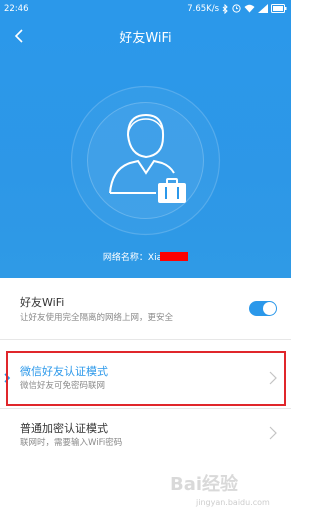 The width and height of the screenshot is (320, 518). Describe the element at coordinates (64, 428) in the screenshot. I see `setting-title: 普通加密认证模式` at that location.